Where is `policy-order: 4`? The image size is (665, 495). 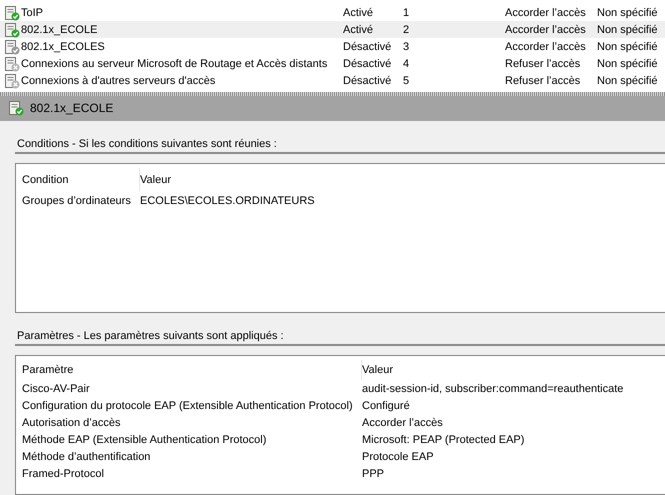 policy-order: 4 is located at coordinates (406, 64).